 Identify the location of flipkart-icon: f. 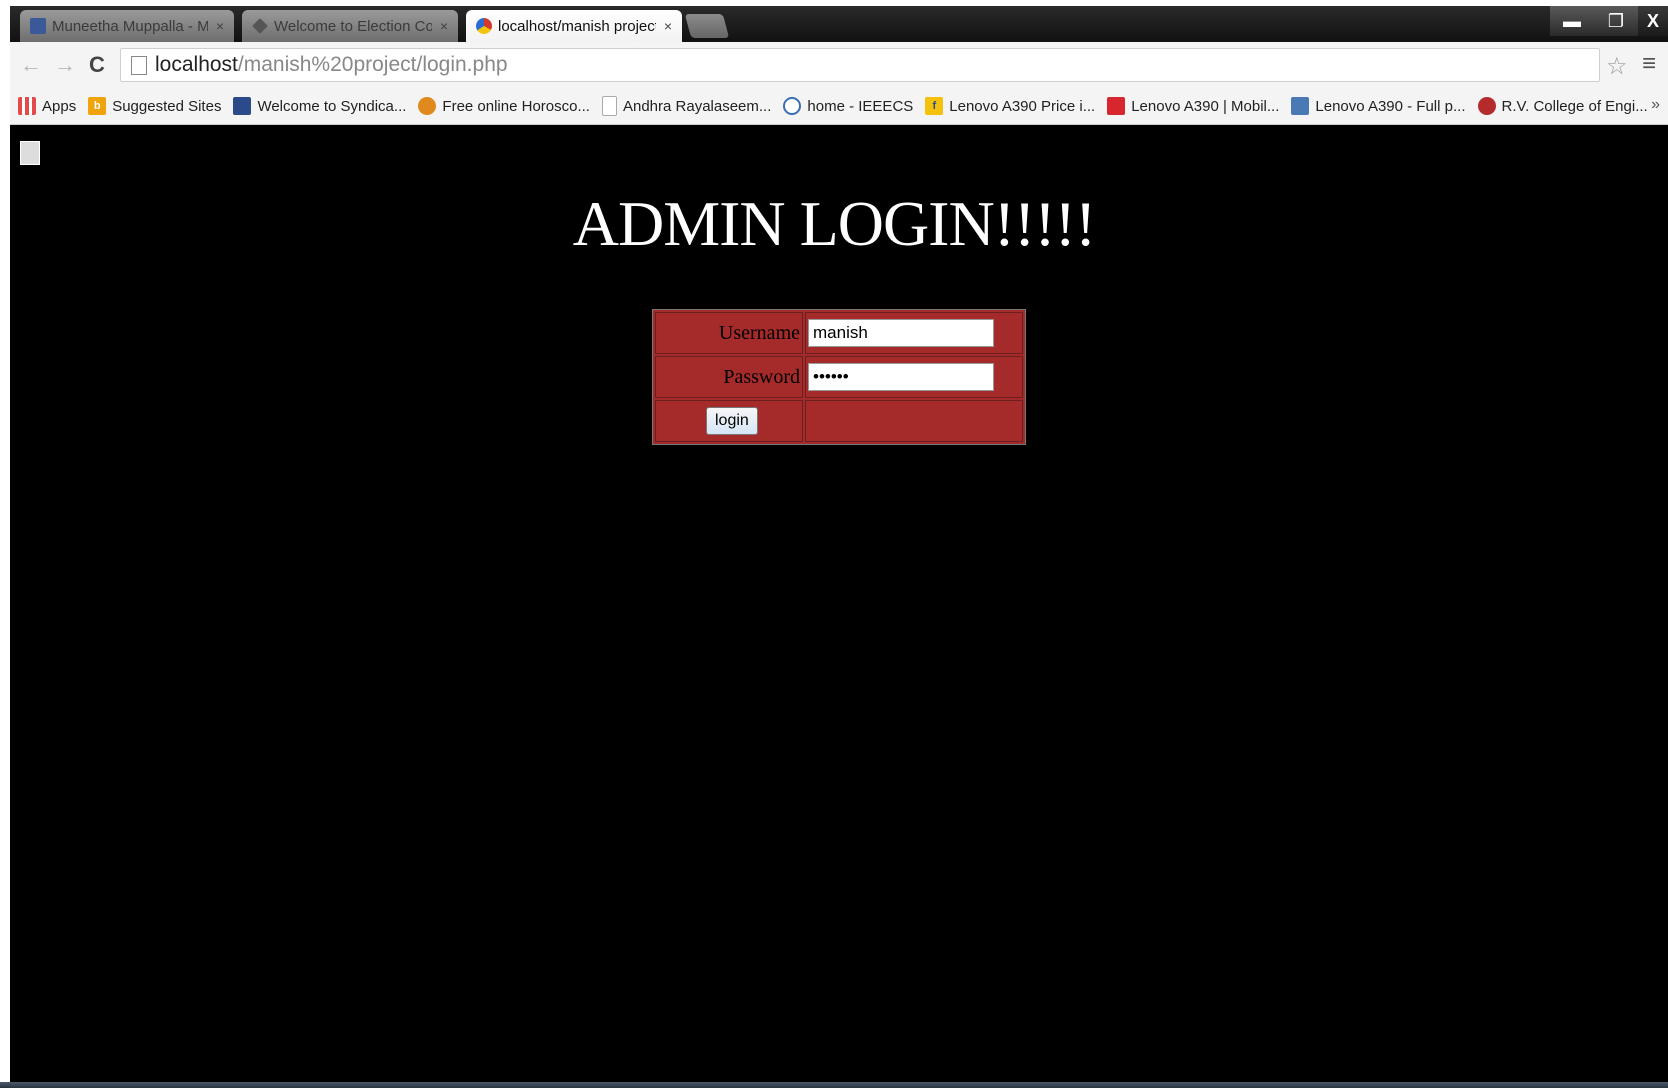
(934, 106).